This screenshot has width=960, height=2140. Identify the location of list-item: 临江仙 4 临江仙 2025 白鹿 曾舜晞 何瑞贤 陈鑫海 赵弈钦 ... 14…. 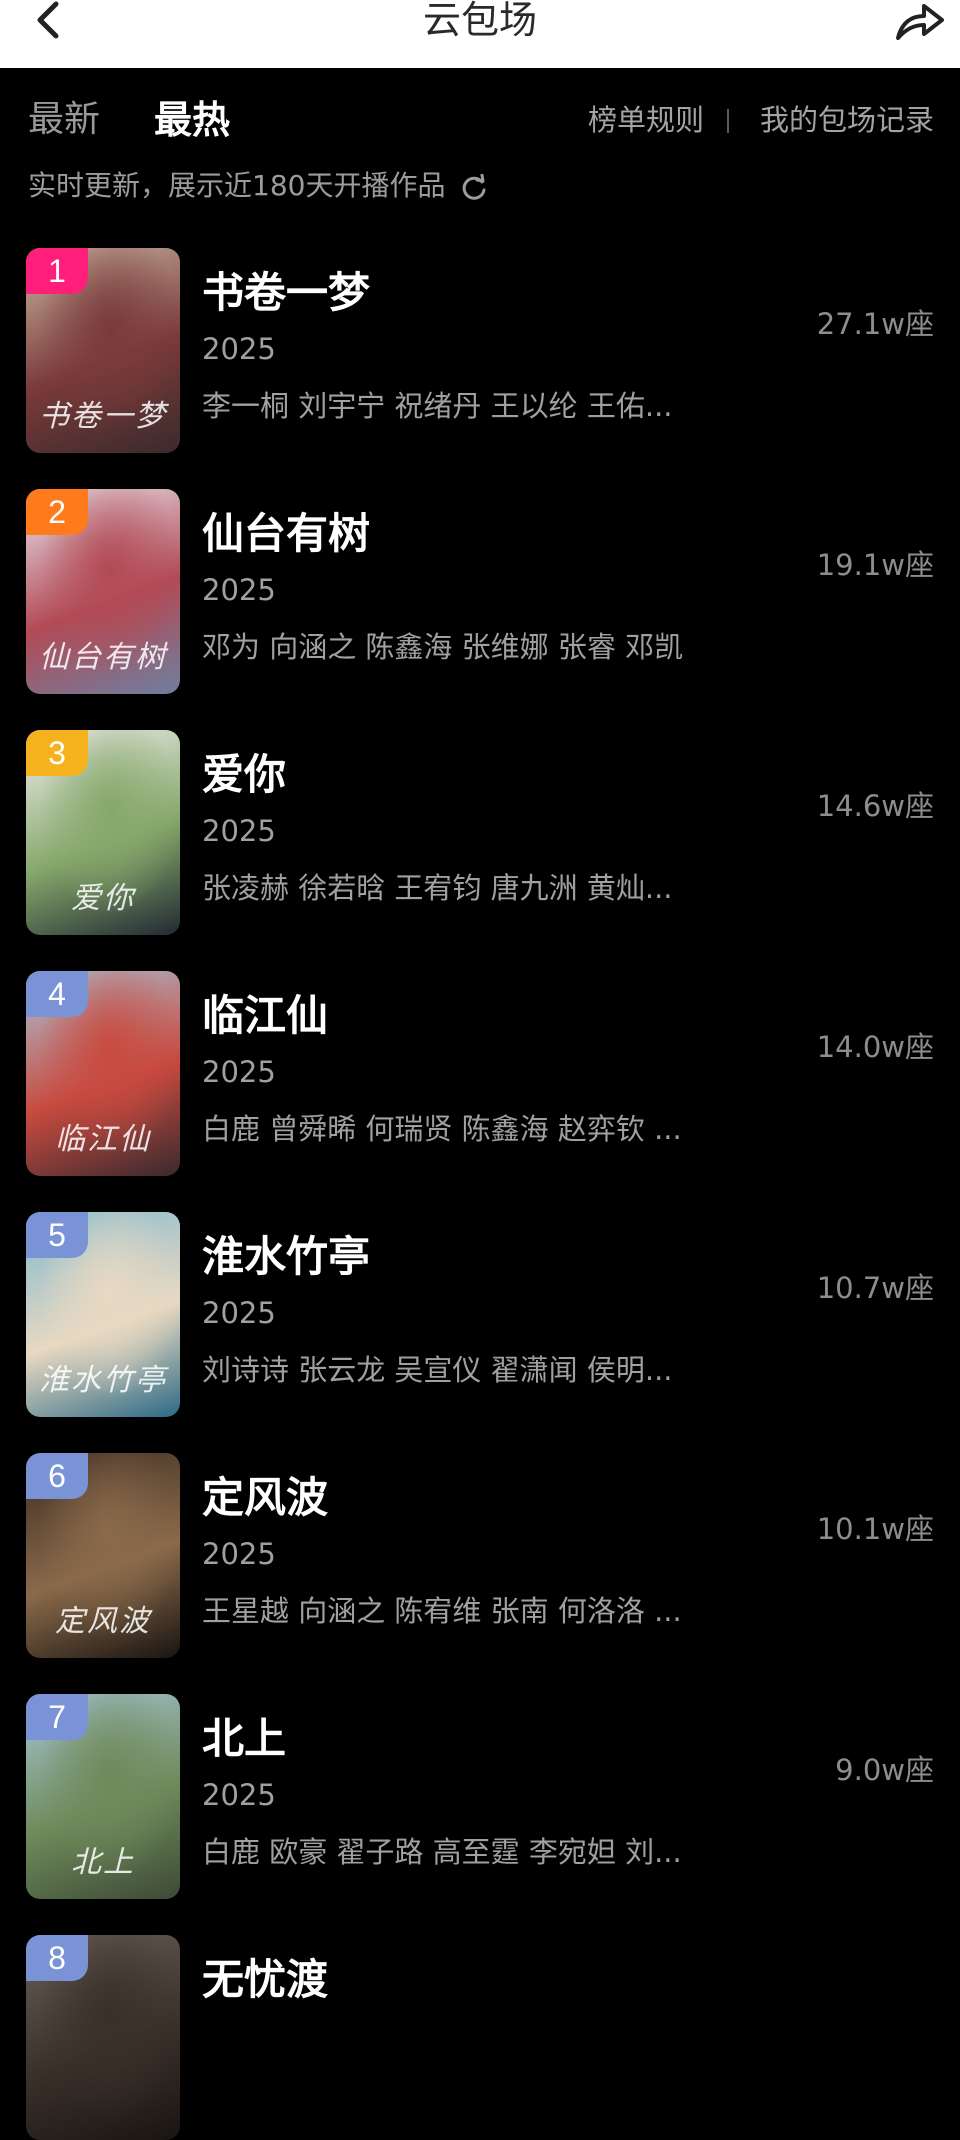
(480, 1073).